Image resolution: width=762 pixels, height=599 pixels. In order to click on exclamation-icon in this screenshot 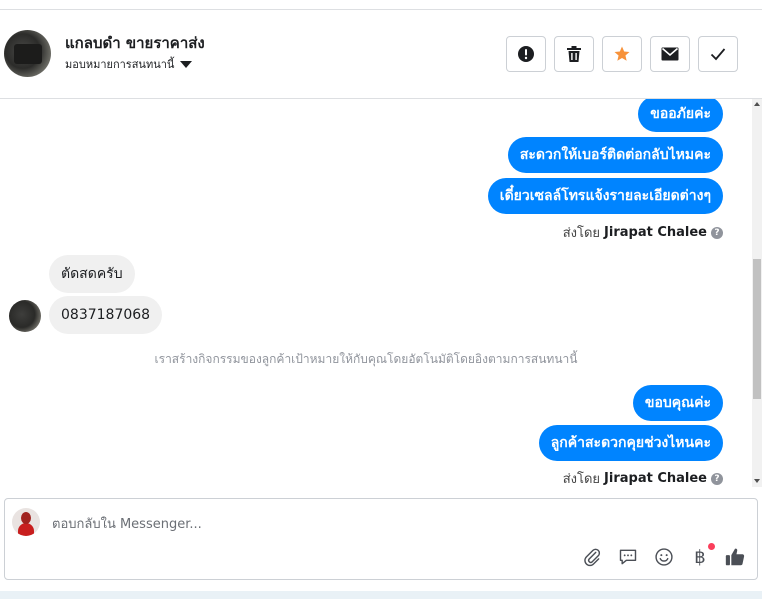, I will do `click(526, 54)`.